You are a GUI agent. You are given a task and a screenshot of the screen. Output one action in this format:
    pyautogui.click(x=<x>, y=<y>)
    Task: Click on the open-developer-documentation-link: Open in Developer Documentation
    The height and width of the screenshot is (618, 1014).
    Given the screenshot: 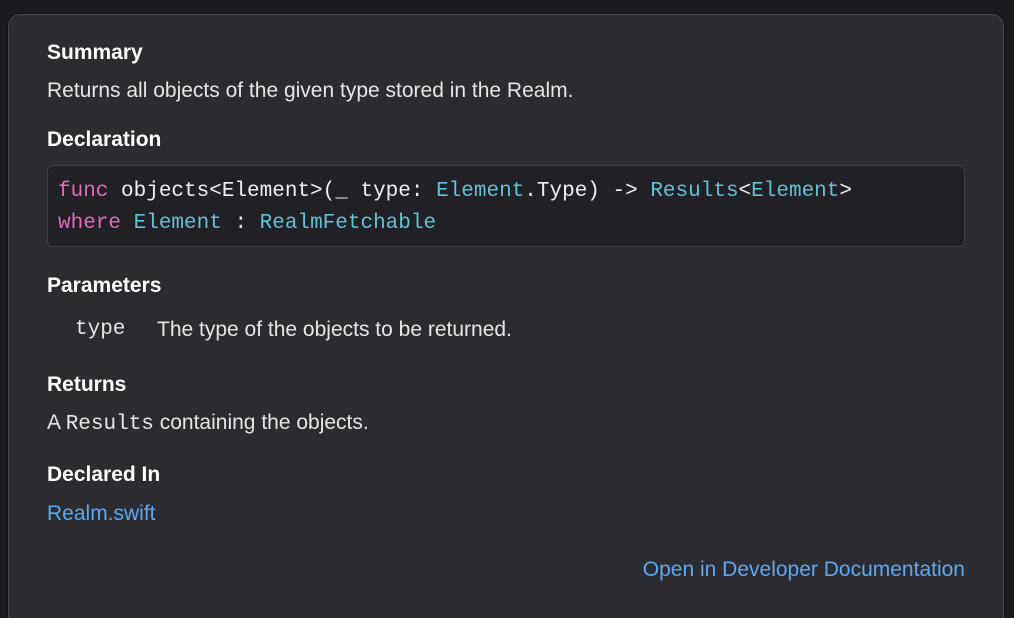 What is the action you would take?
    pyautogui.click(x=804, y=570)
    